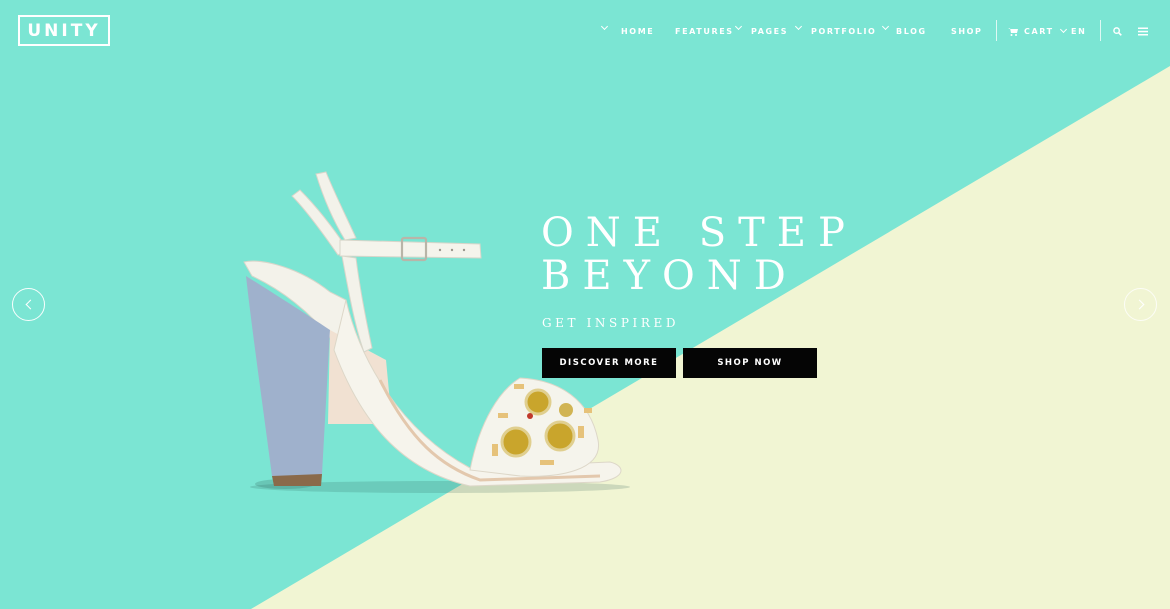 Image resolution: width=1170 pixels, height=609 pixels. I want to click on language-switcher: EN, so click(1073, 31).